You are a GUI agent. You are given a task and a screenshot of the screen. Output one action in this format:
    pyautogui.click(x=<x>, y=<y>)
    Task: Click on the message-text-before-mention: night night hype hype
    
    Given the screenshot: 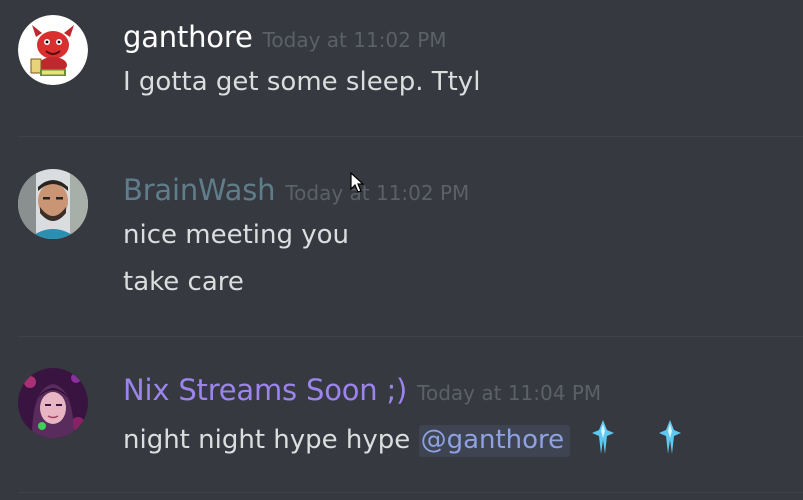 What is the action you would take?
    pyautogui.click(x=267, y=440)
    